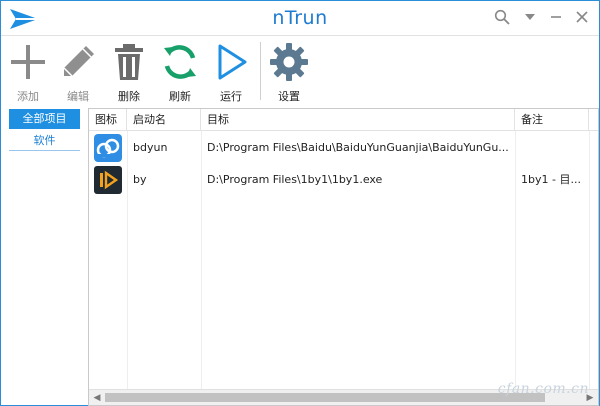  What do you see at coordinates (260, 71) in the screenshot?
I see `toolbar-separator` at bounding box center [260, 71].